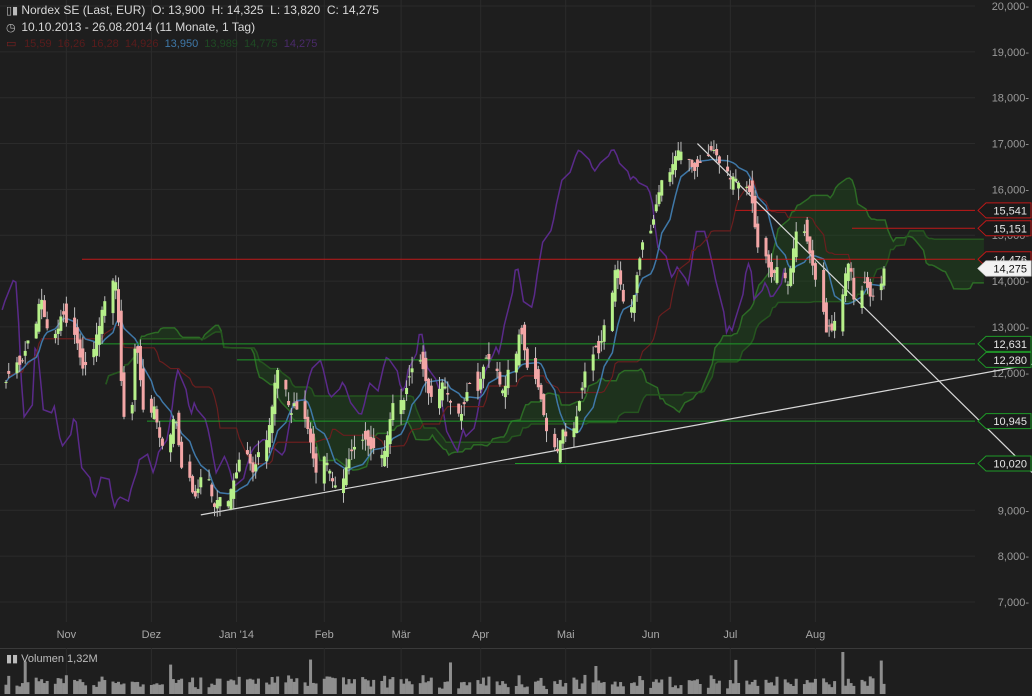 The height and width of the screenshot is (696, 1032). Describe the element at coordinates (12, 11) in the screenshot. I see `candlestick-icon: ▯▮` at that location.